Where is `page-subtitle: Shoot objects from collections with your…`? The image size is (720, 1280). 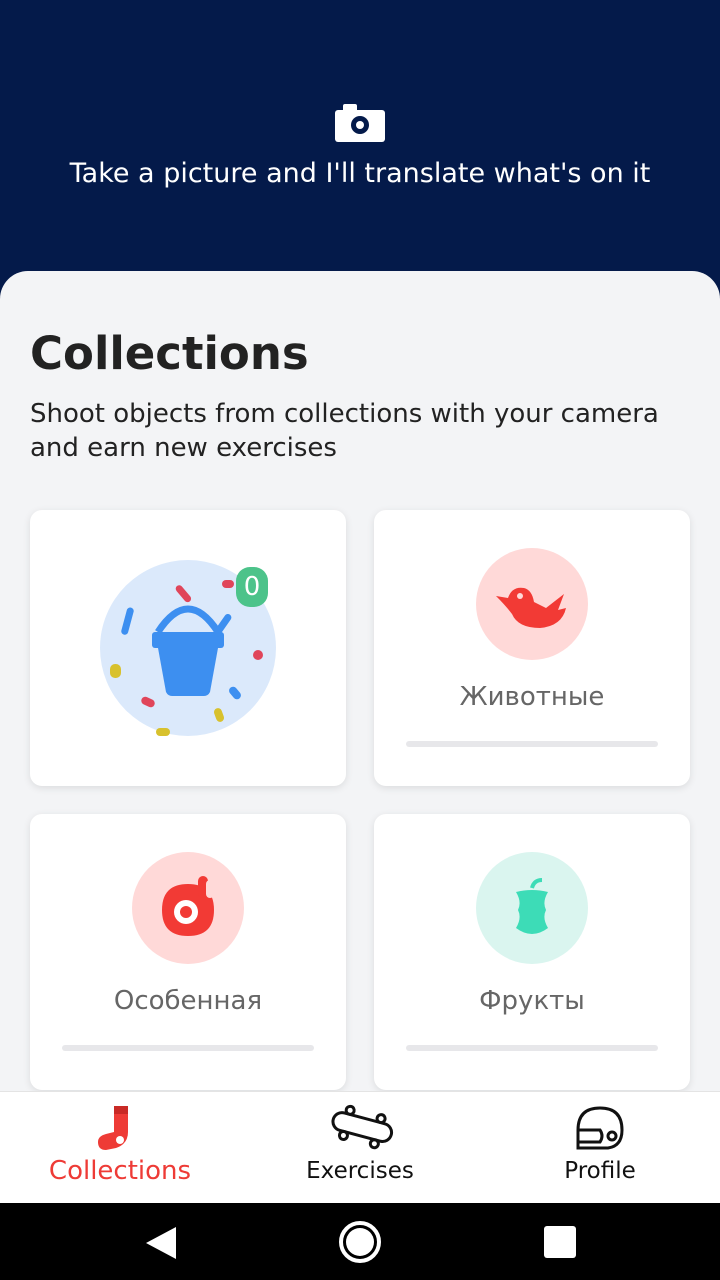
page-subtitle: Shoot objects from collections with your… is located at coordinates (344, 431).